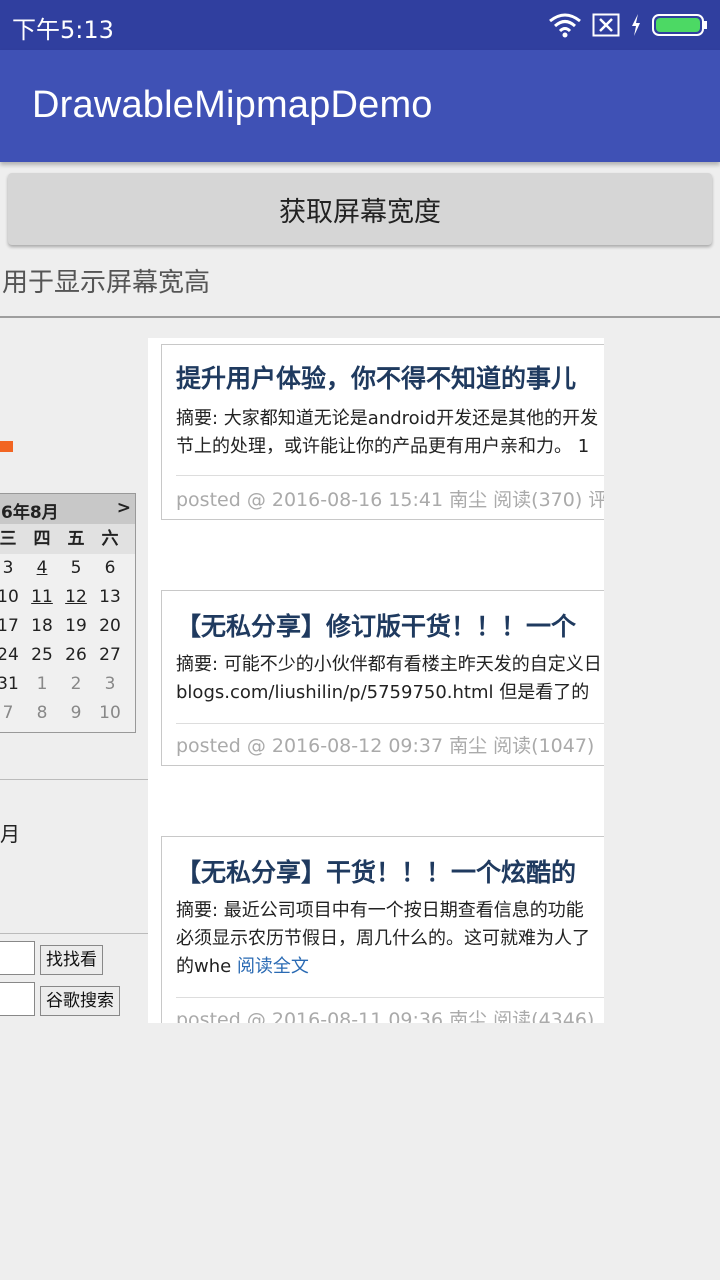  I want to click on battery-icon, so click(679, 25).